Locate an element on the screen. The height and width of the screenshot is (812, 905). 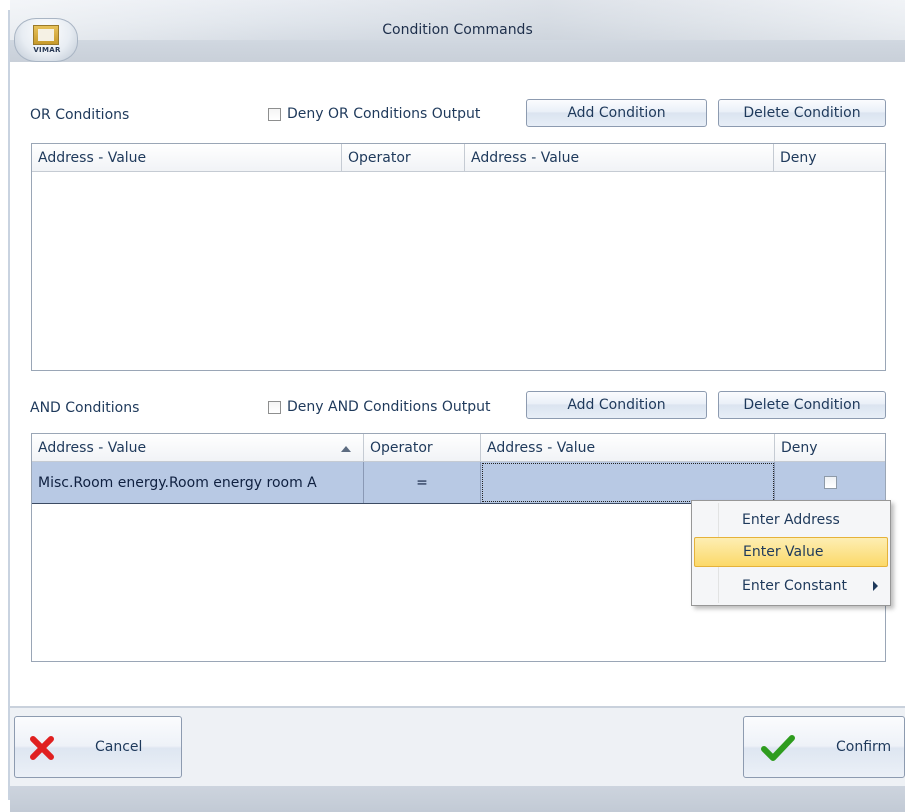
and-col-operator: Operator is located at coordinates (422, 448).